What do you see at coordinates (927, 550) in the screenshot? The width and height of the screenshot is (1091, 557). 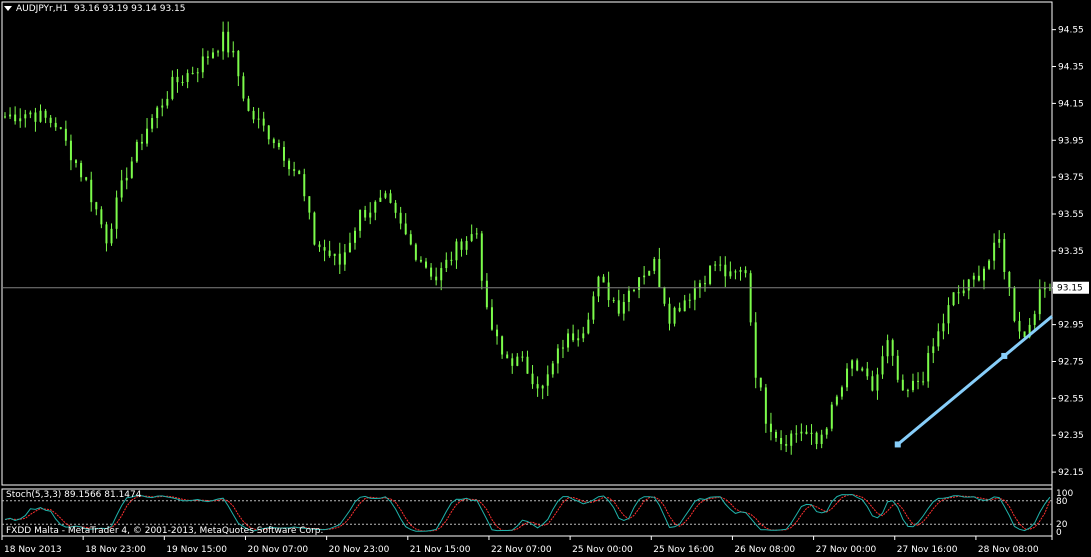 I see `time-tick-label: 27 Nov 16:00` at bounding box center [927, 550].